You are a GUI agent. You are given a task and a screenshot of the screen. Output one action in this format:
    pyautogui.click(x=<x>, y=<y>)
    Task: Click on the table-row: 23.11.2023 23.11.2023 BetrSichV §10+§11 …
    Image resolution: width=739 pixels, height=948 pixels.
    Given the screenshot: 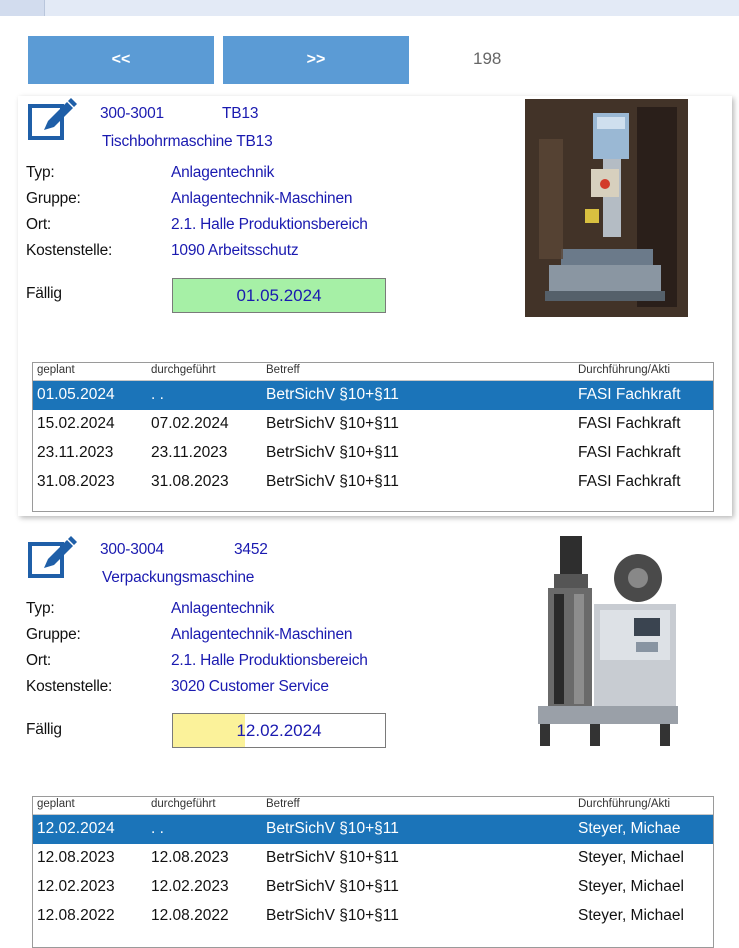 What is the action you would take?
    pyautogui.click(x=373, y=453)
    